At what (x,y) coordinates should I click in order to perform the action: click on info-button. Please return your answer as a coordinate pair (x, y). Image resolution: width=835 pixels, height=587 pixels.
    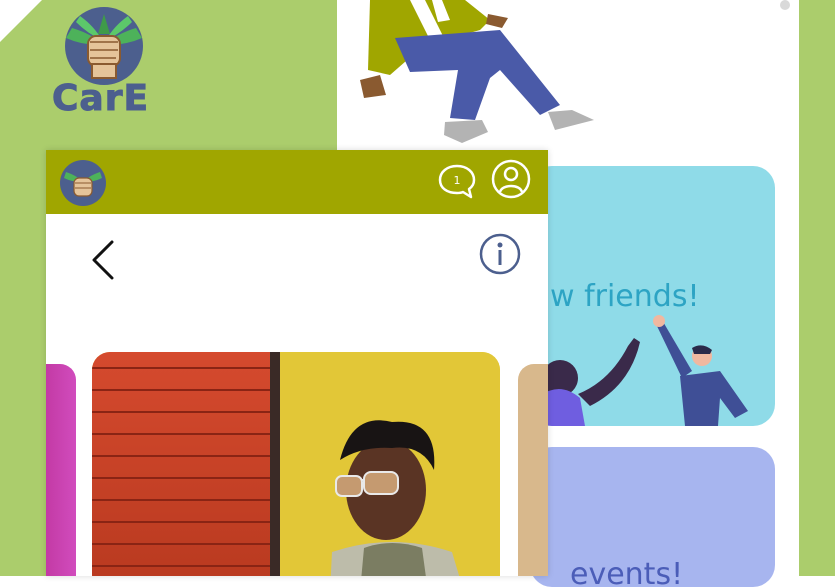
    Looking at the image, I should click on (500, 254).